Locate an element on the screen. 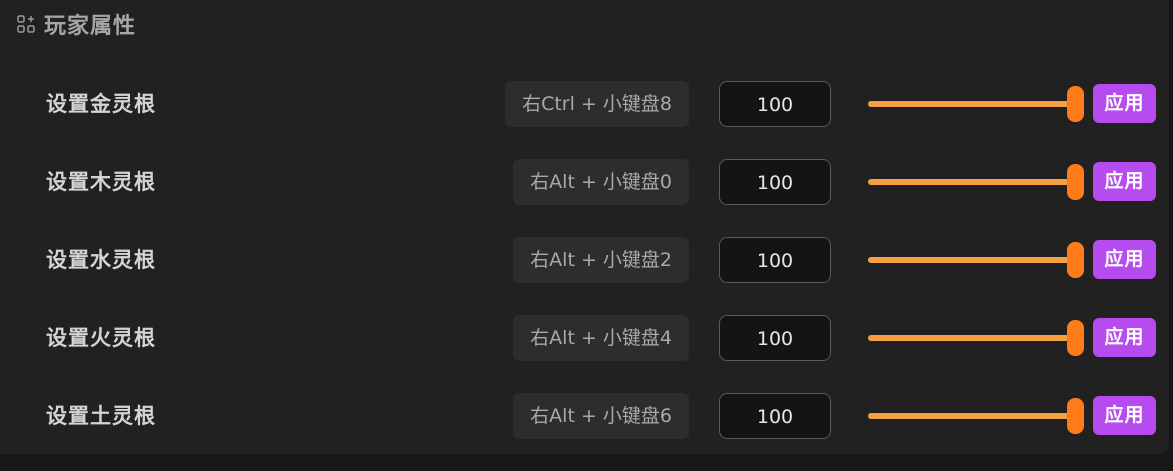 The image size is (1173, 471). hotkey-badge: 右Alt + 小键盘6 is located at coordinates (601, 416).